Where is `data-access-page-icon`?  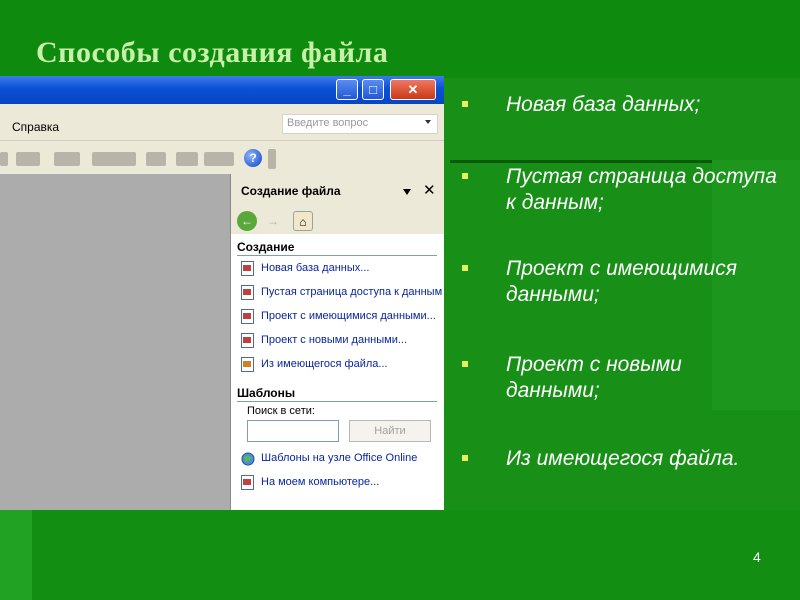 data-access-page-icon is located at coordinates (248, 292).